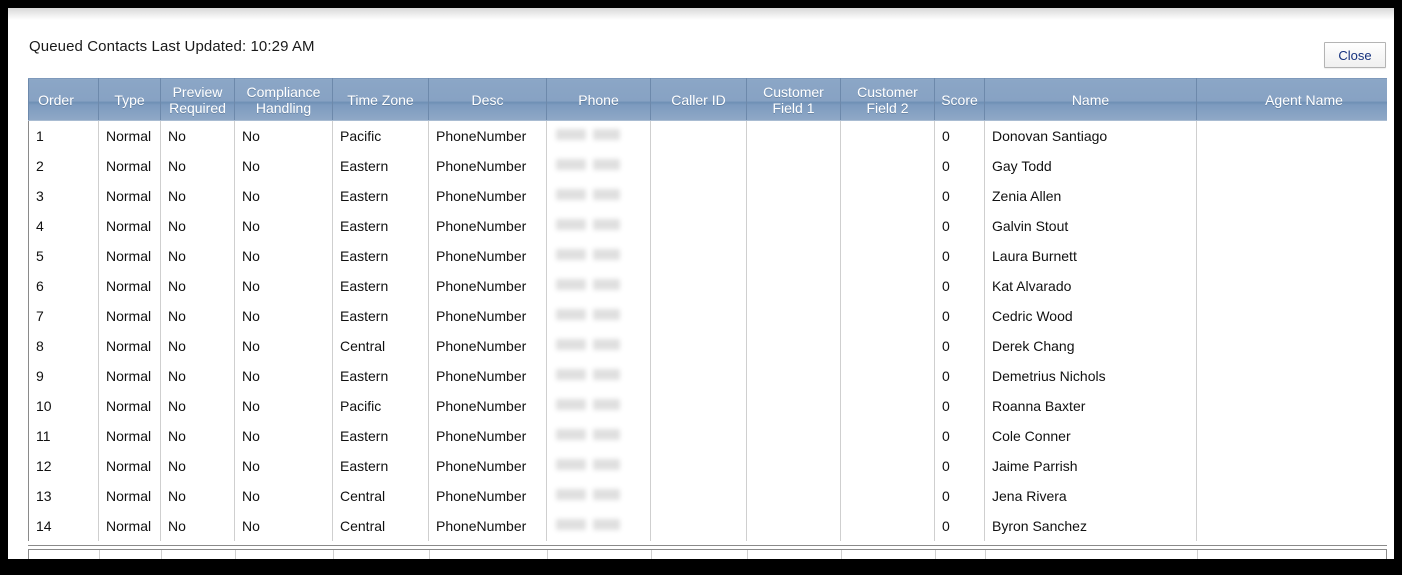 This screenshot has width=1402, height=575. What do you see at coordinates (63, 495) in the screenshot?
I see `cell-order: 13` at bounding box center [63, 495].